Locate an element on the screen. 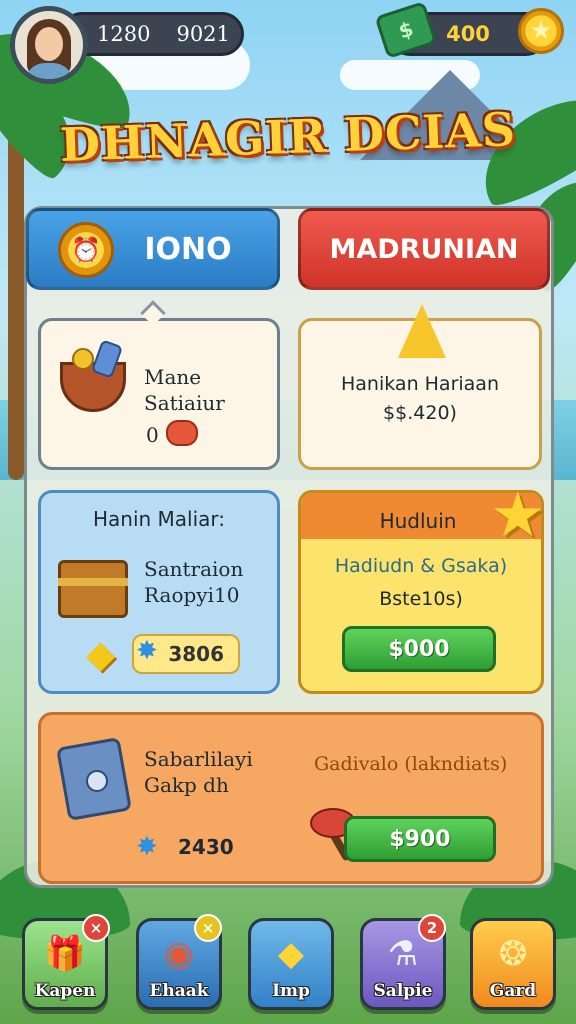 The height and width of the screenshot is (1024, 576). fruit-icon is located at coordinates (83, 359).